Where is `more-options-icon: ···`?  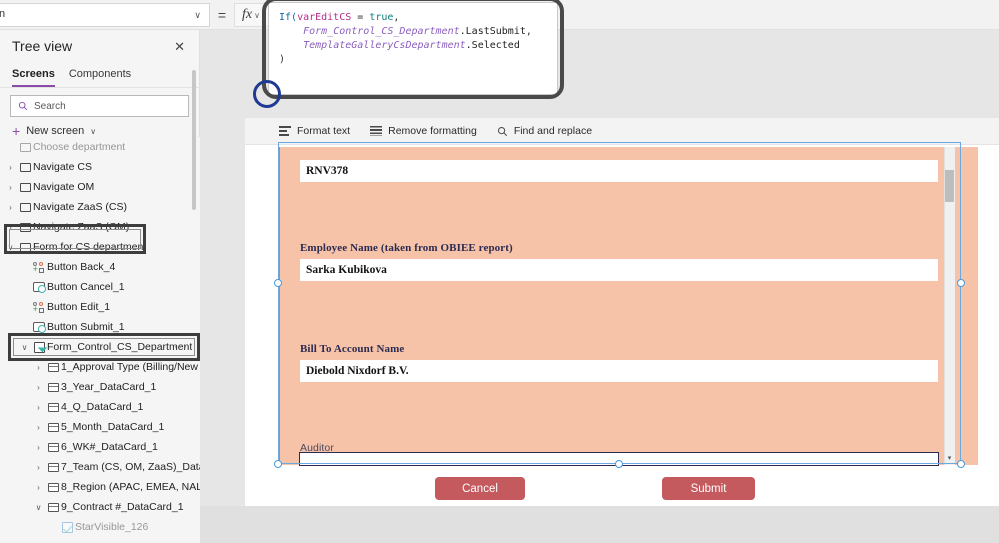 more-options-icon: ··· is located at coordinates (181, 347).